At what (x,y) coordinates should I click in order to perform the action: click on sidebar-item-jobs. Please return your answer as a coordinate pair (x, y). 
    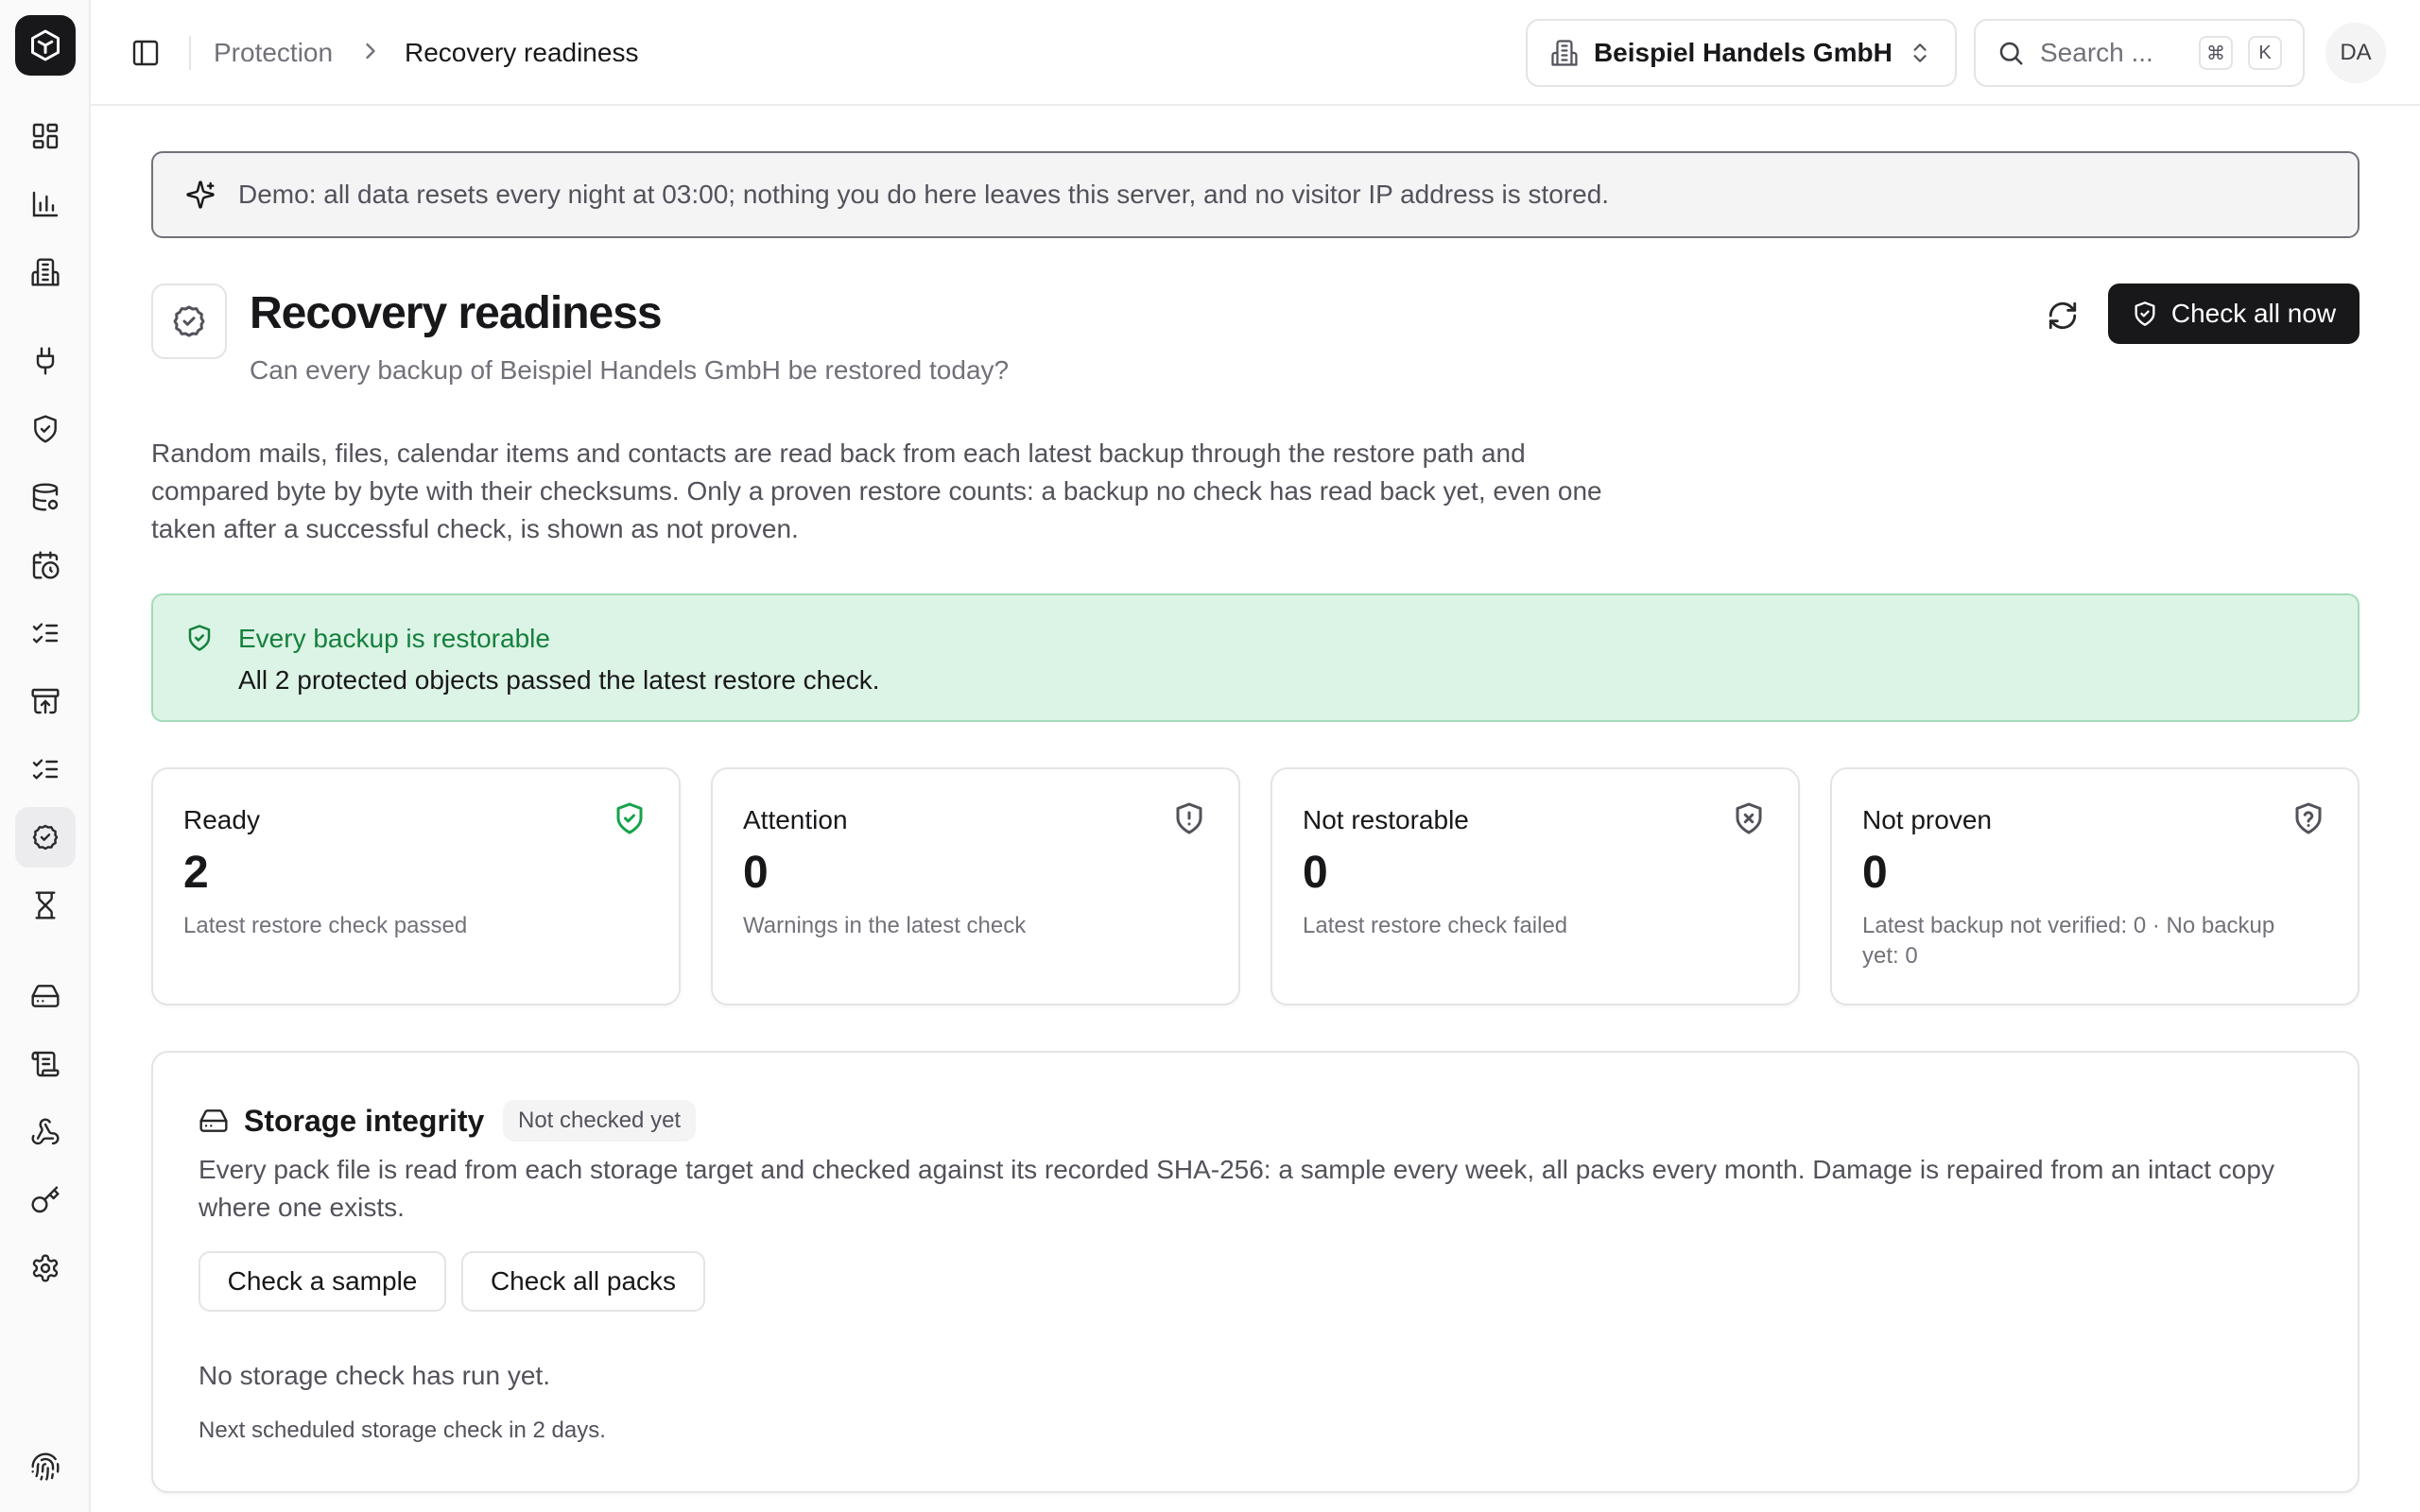
    Looking at the image, I should click on (45, 633).